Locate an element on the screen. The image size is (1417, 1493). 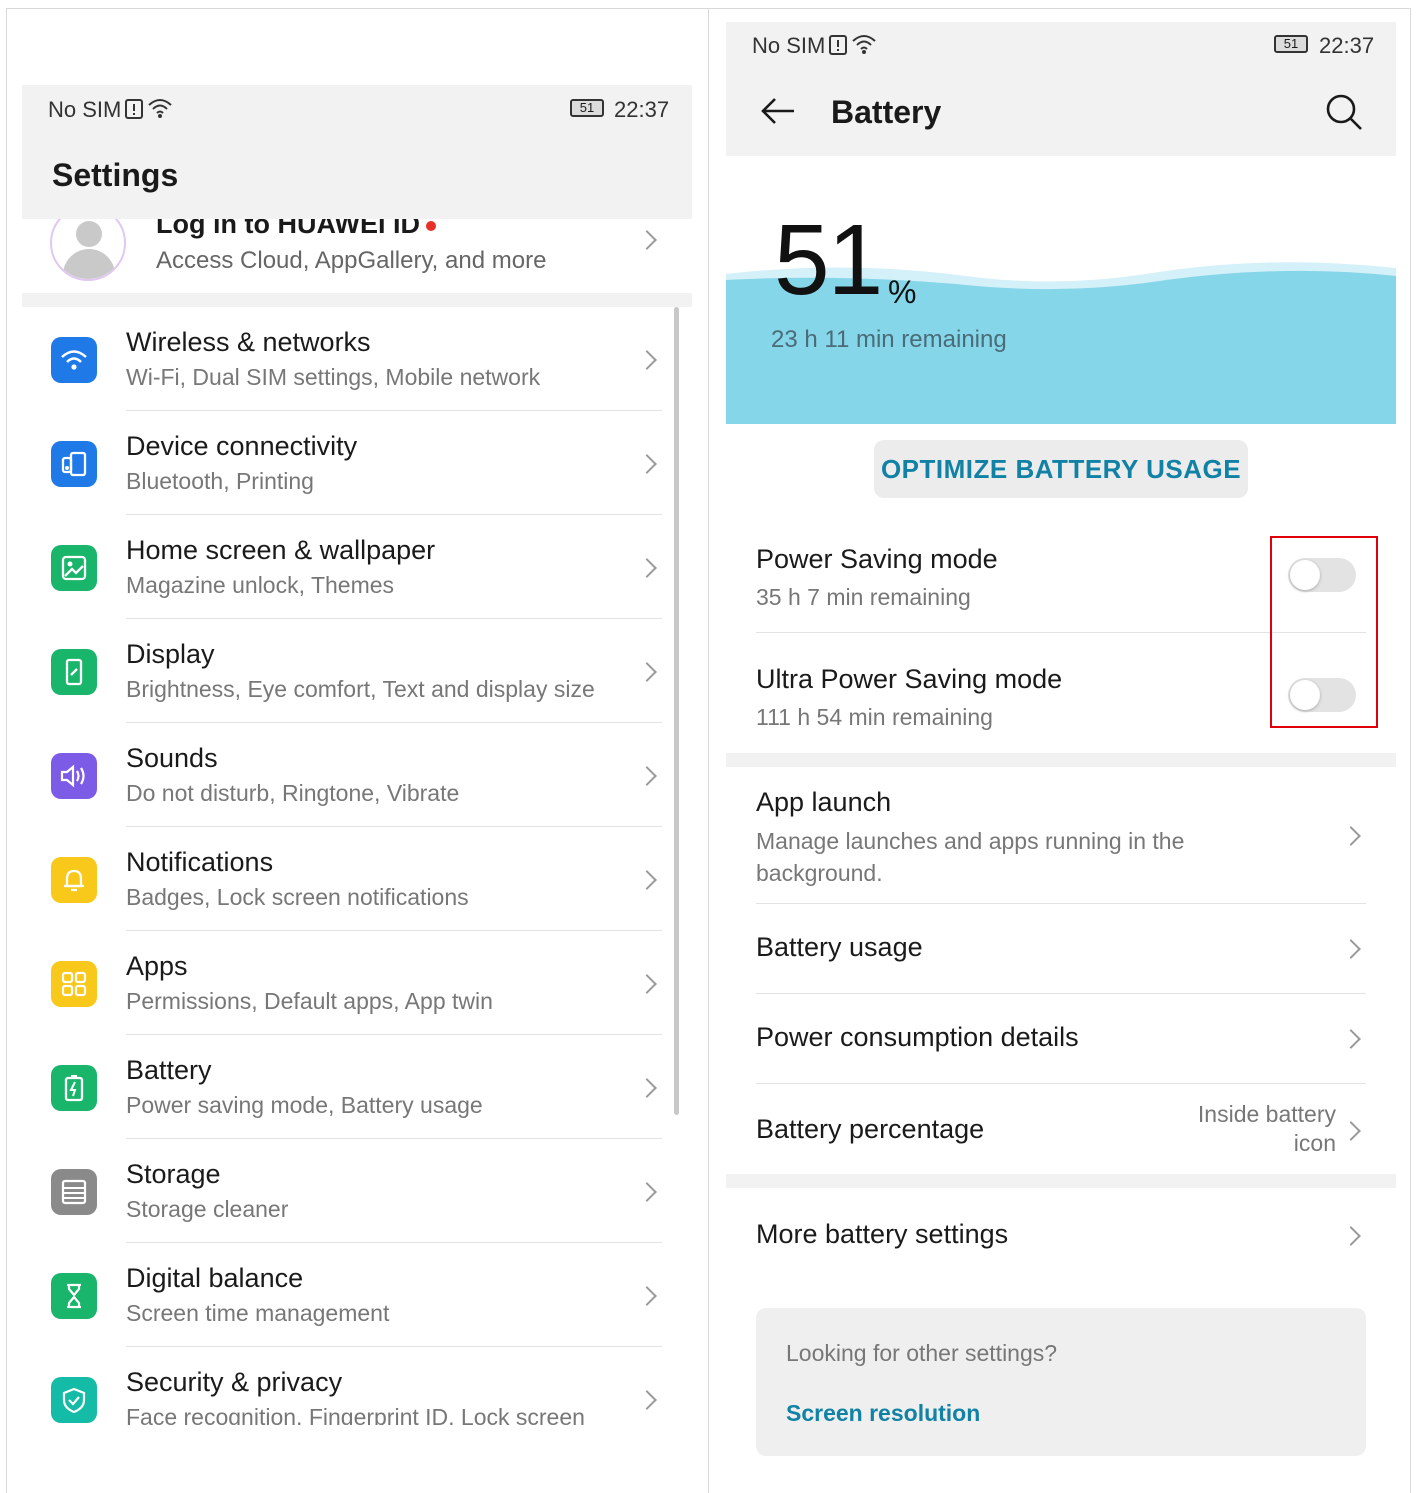
item-subtitle: Badges, Lock screen notifications is located at coordinates (297, 897).